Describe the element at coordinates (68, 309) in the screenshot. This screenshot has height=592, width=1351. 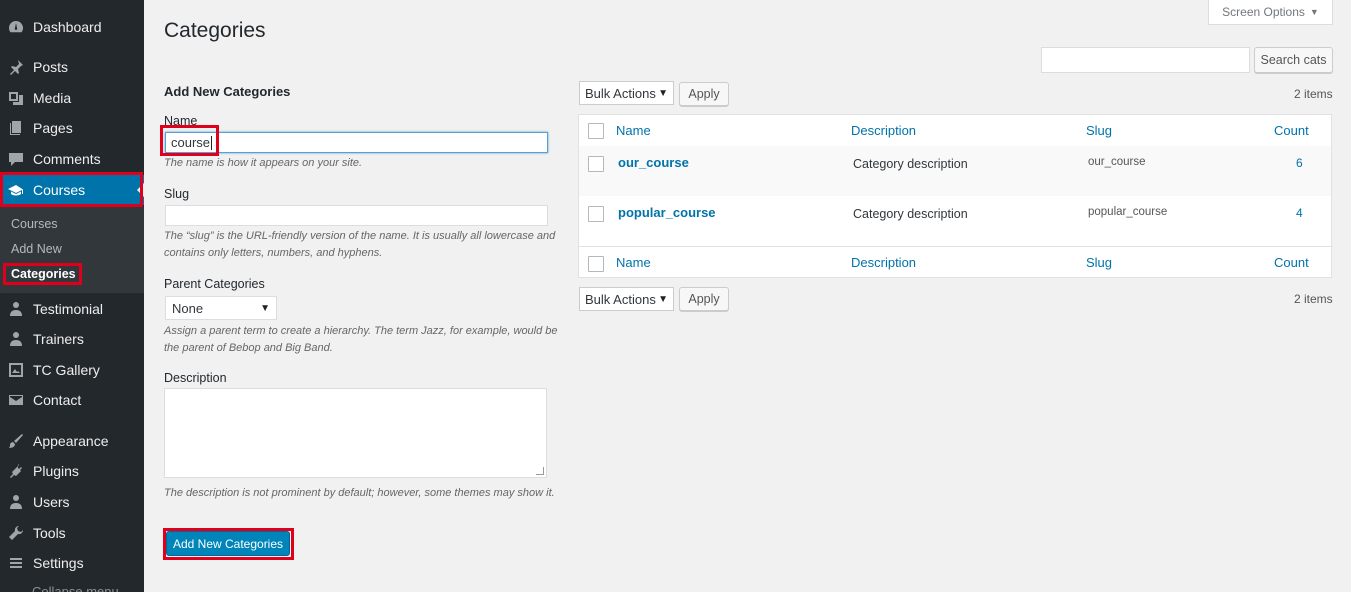
I see `menu-label: Testimonial` at that location.